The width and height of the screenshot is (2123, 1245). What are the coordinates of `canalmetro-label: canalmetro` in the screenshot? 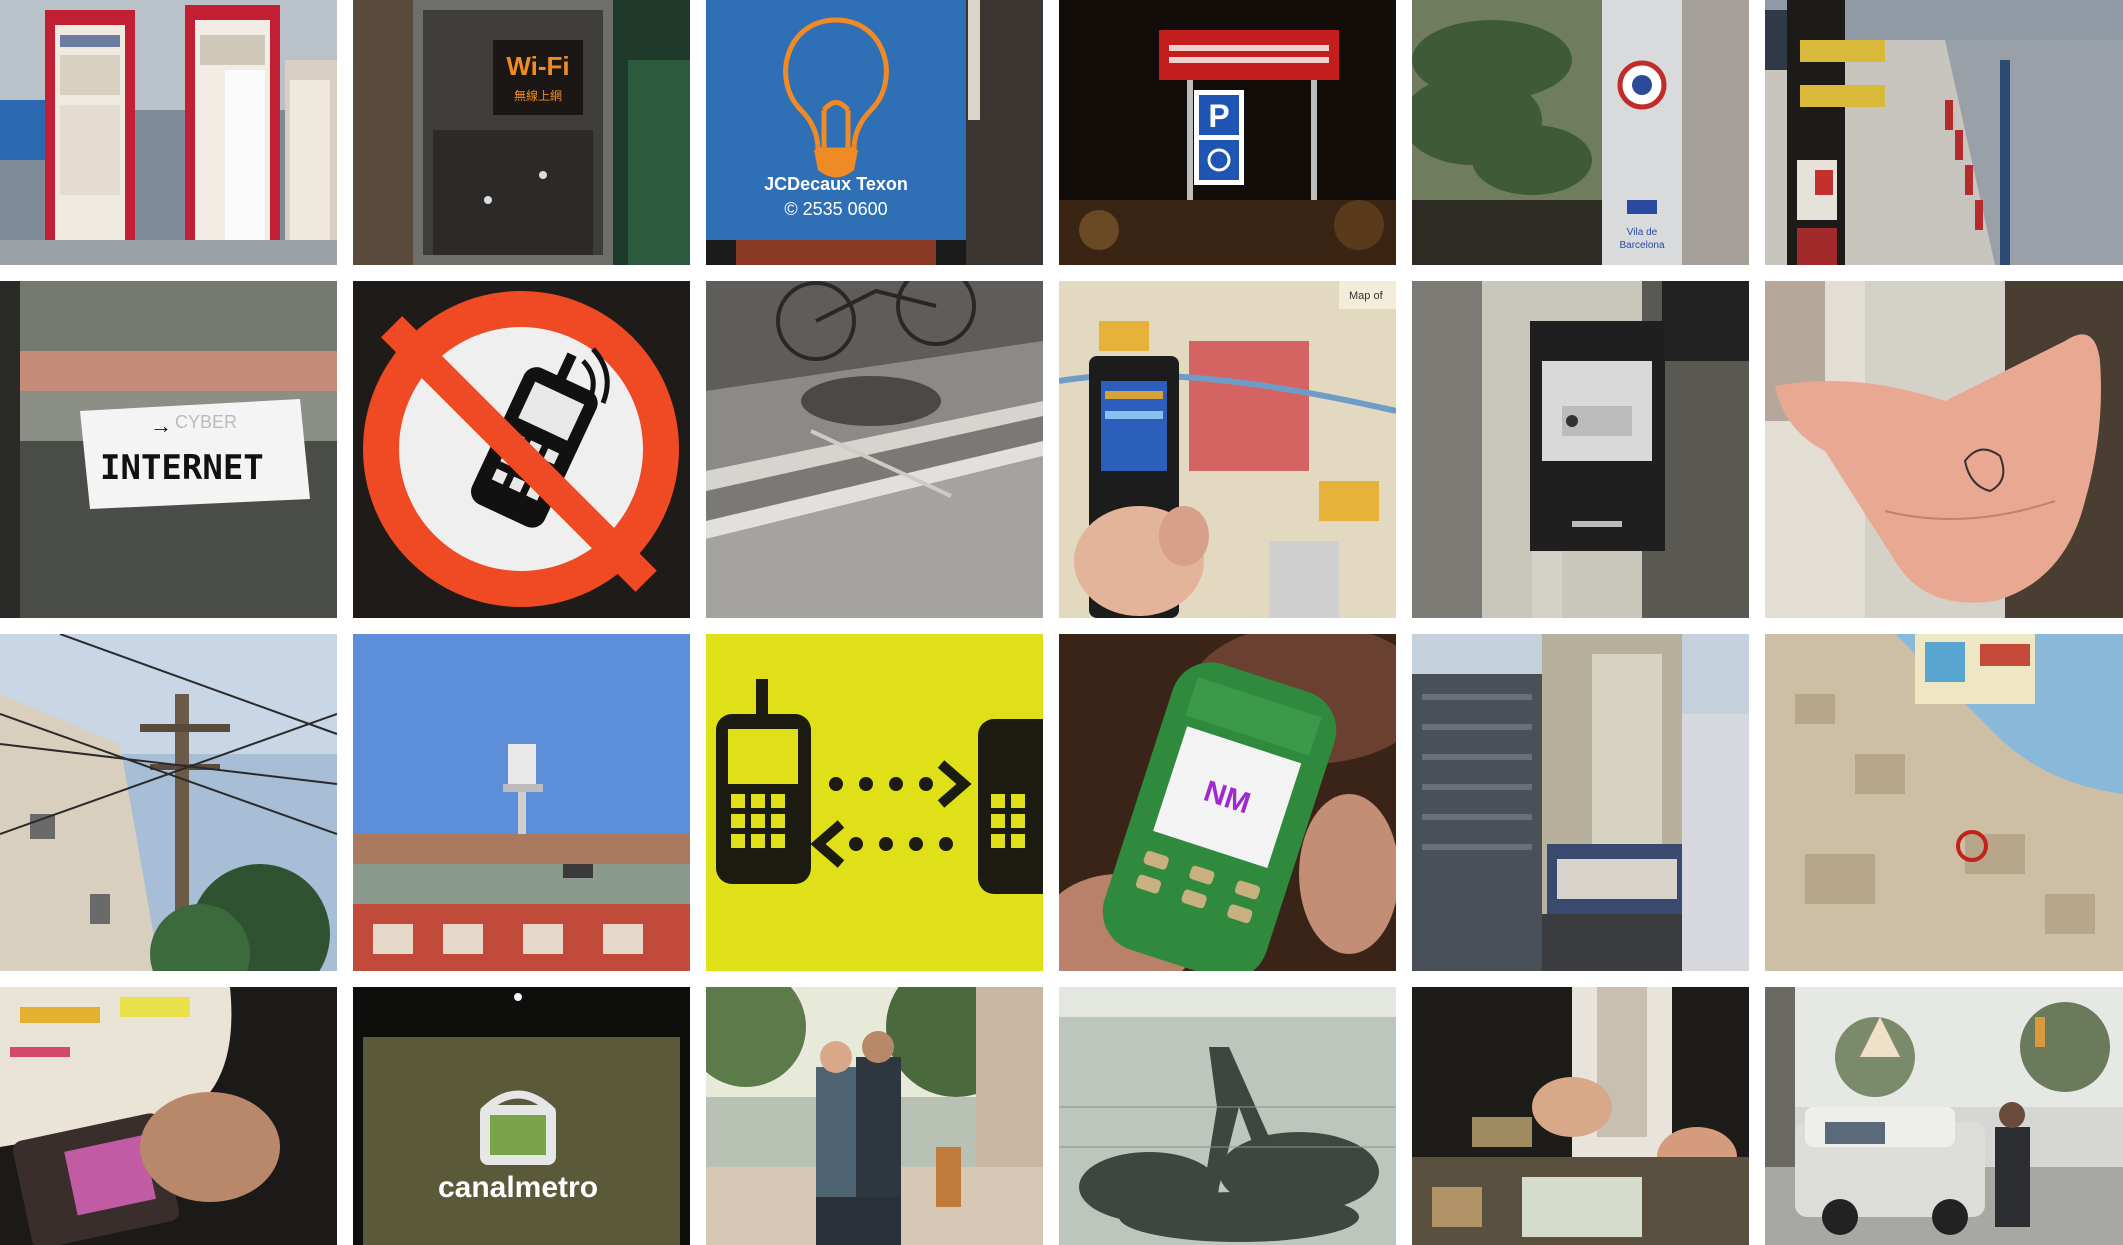 It's located at (518, 1187).